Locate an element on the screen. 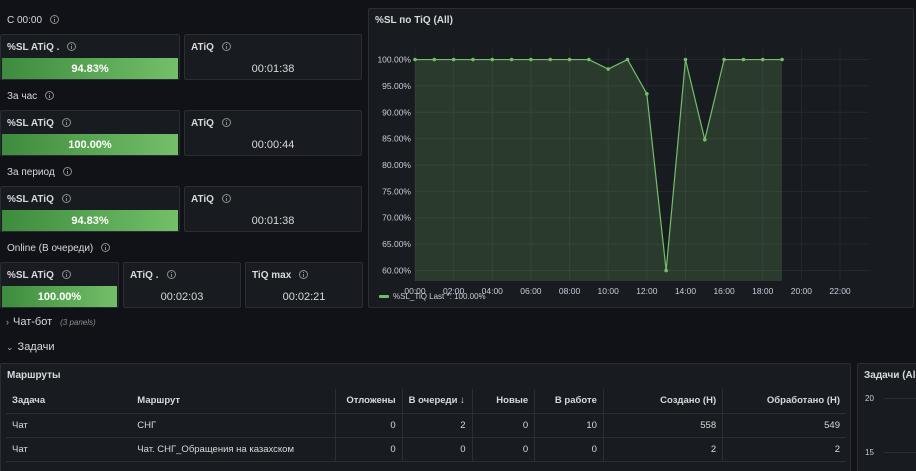 The width and height of the screenshot is (916, 471). chevron-right-icon: › is located at coordinates (7, 322).